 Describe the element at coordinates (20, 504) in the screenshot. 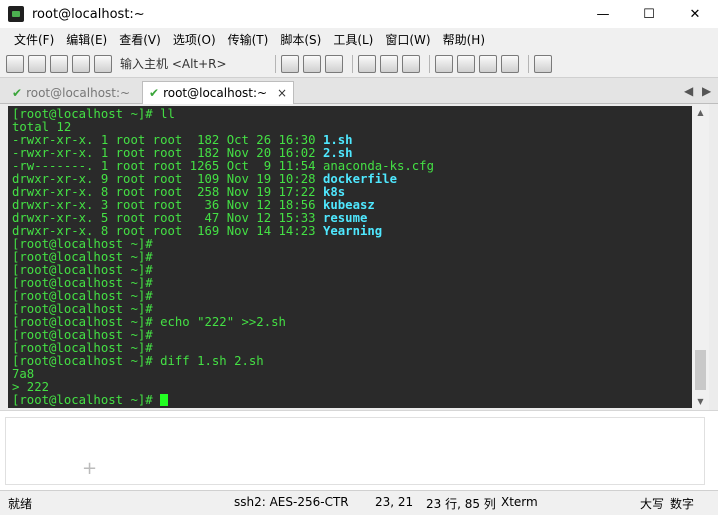

I see `status-ready: 就绪` at that location.